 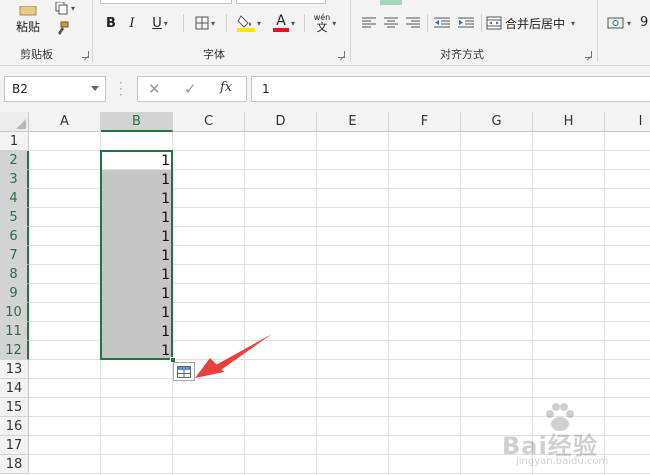 I want to click on row-header-7: 7, so click(x=14, y=255).